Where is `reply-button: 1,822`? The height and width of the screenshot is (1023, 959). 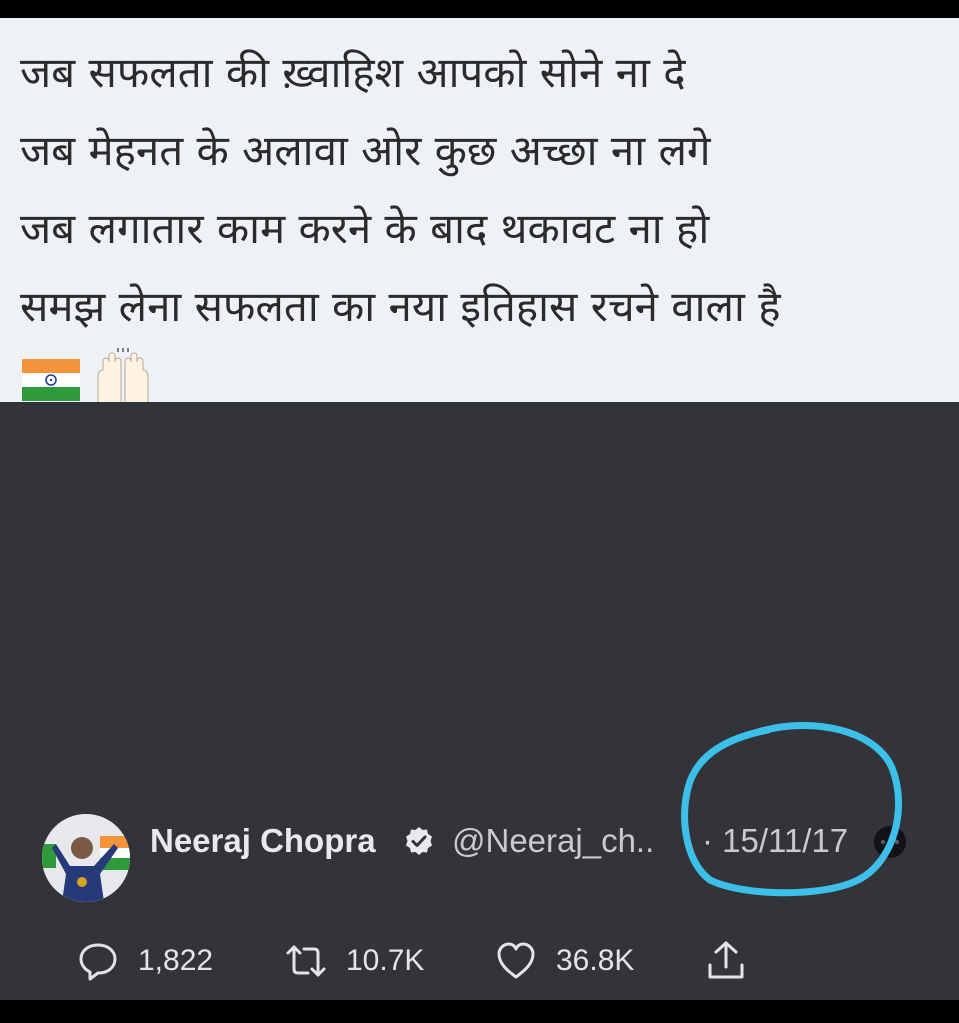
reply-button: 1,822 is located at coordinates (144, 961).